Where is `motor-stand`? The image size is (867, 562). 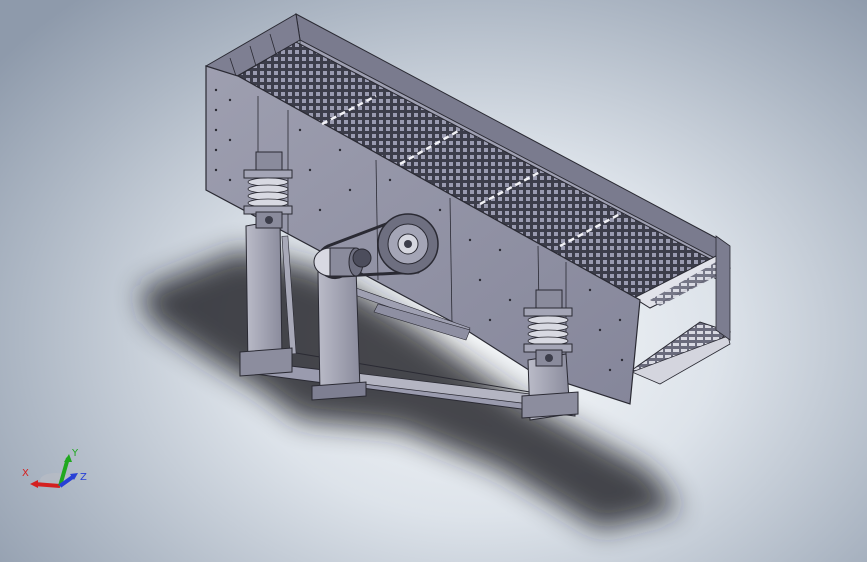 motor-stand is located at coordinates (339, 334).